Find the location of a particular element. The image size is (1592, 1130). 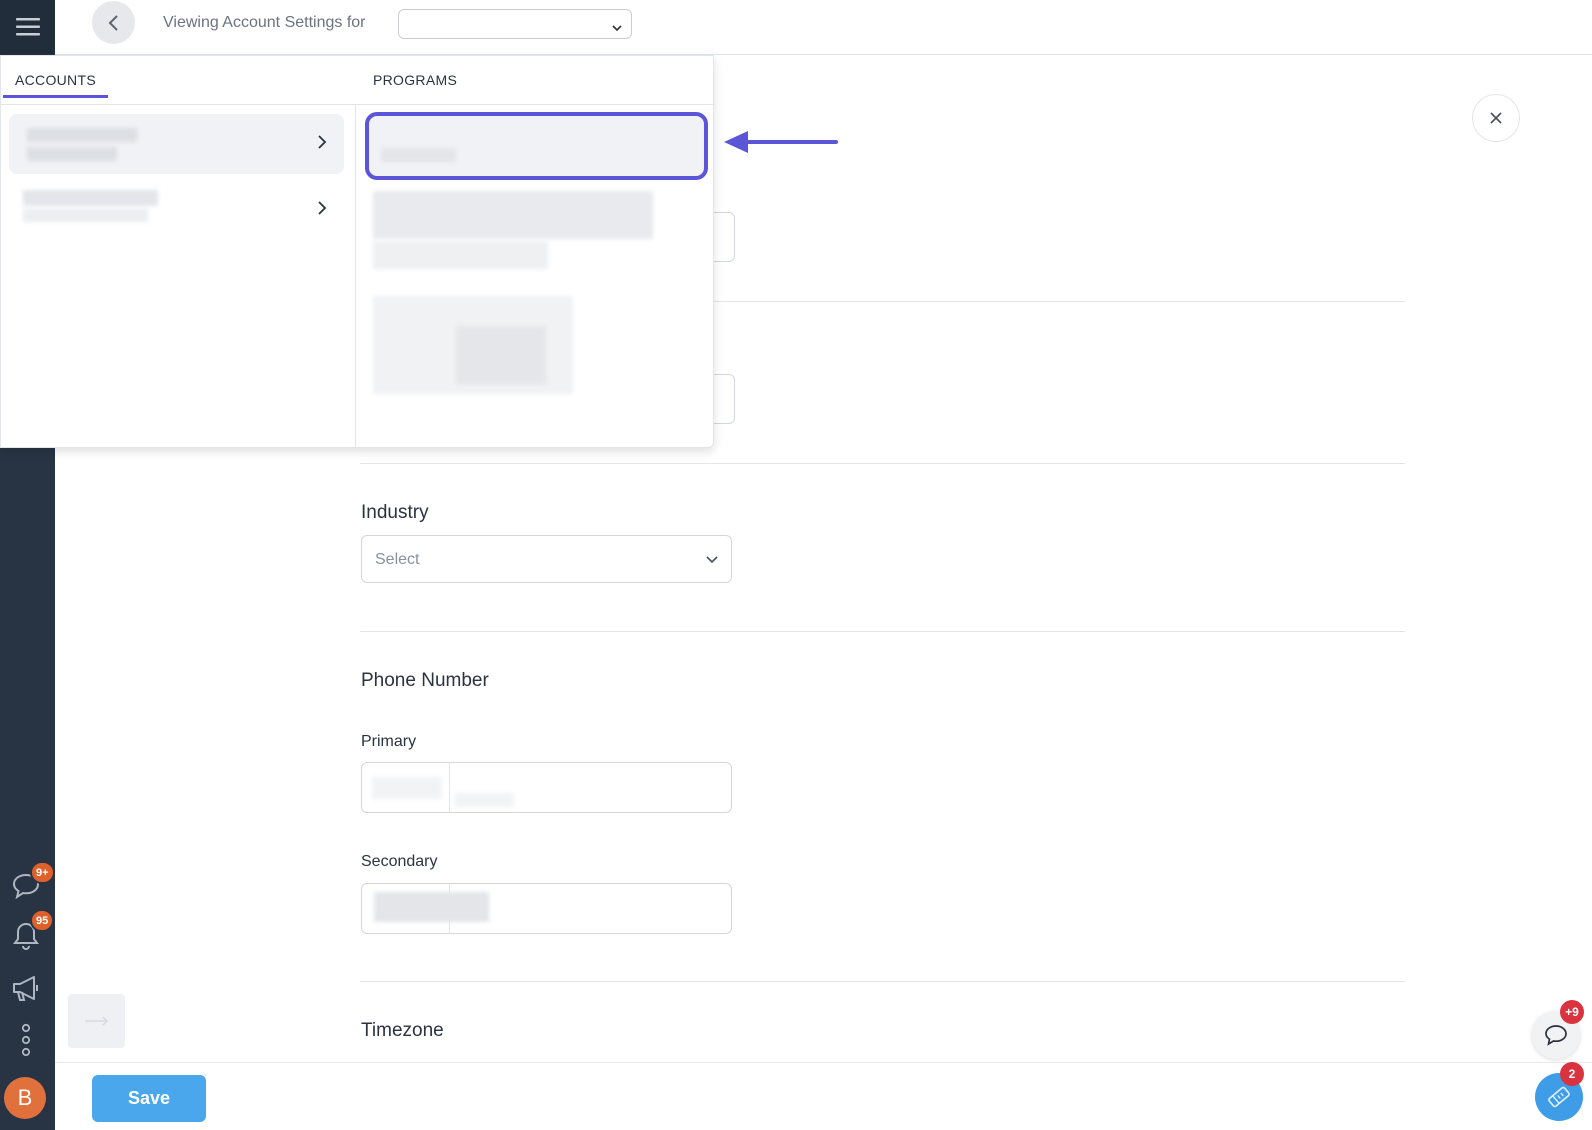

ticket-icon is located at coordinates (1559, 1097).